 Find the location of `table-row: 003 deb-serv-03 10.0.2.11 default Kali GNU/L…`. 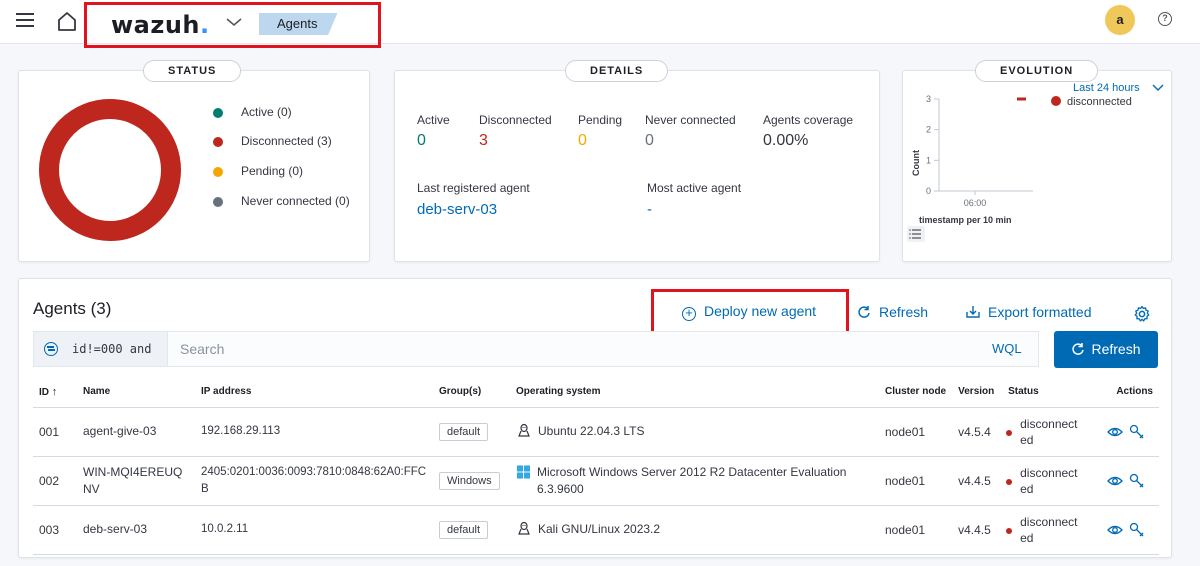

table-row: 003 deb-serv-03 10.0.2.11 default Kali GNU/L… is located at coordinates (596, 530).